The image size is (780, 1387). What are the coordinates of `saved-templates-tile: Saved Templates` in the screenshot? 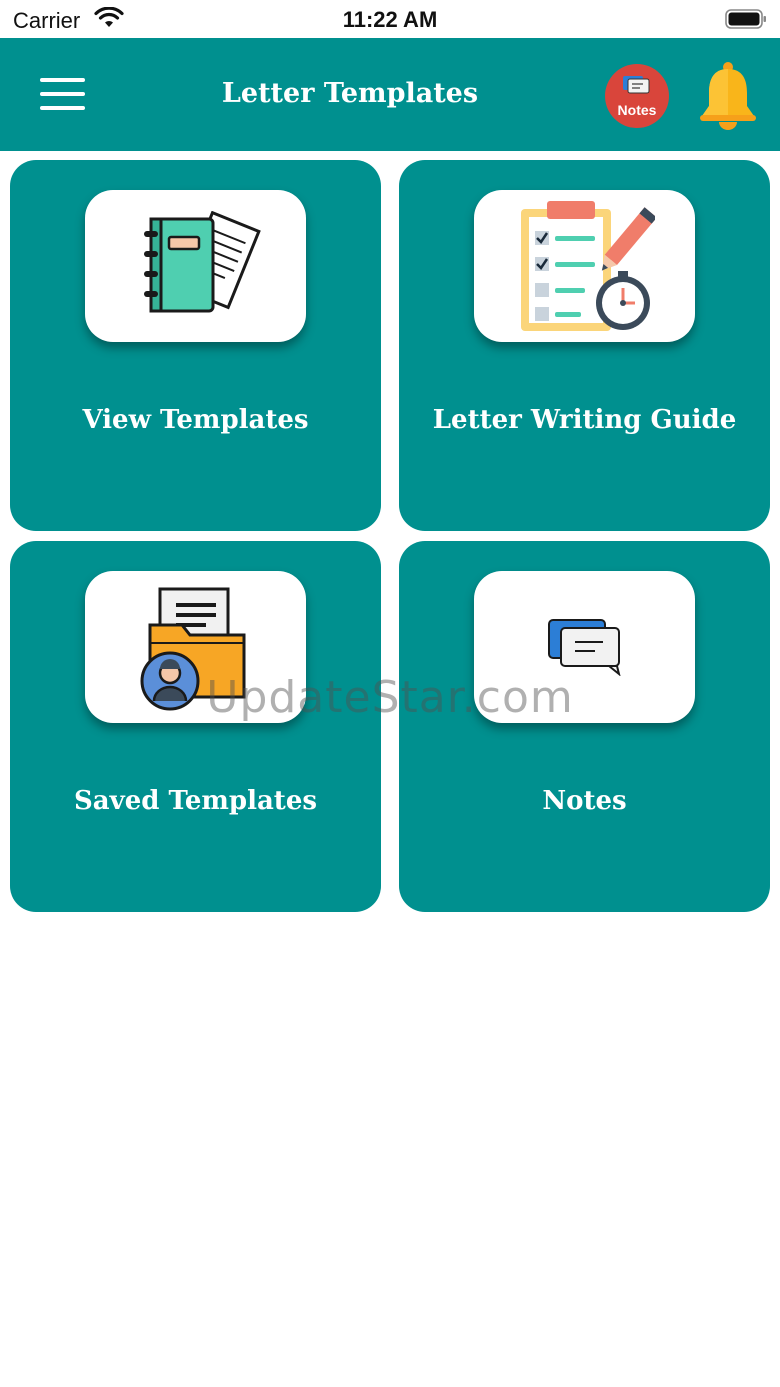 It's located at (195, 726).